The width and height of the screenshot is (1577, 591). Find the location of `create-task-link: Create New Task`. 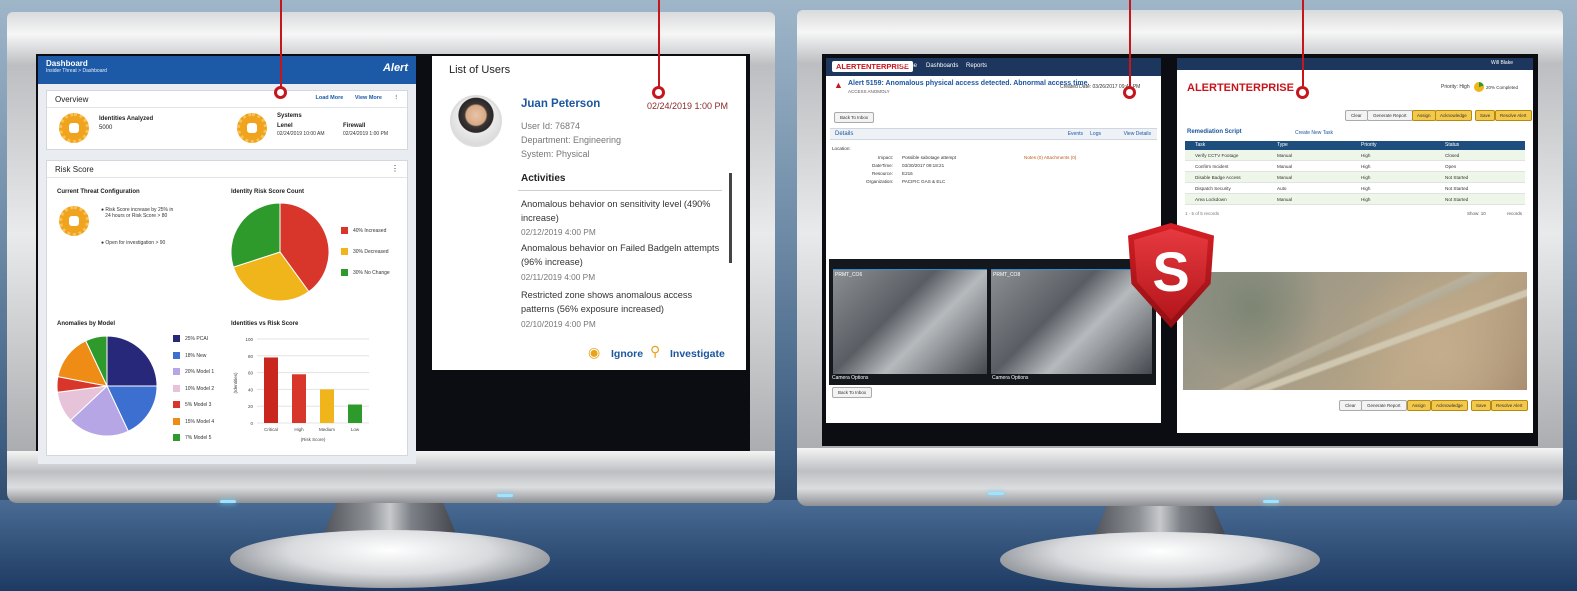

create-task-link: Create New Task is located at coordinates (1314, 133).